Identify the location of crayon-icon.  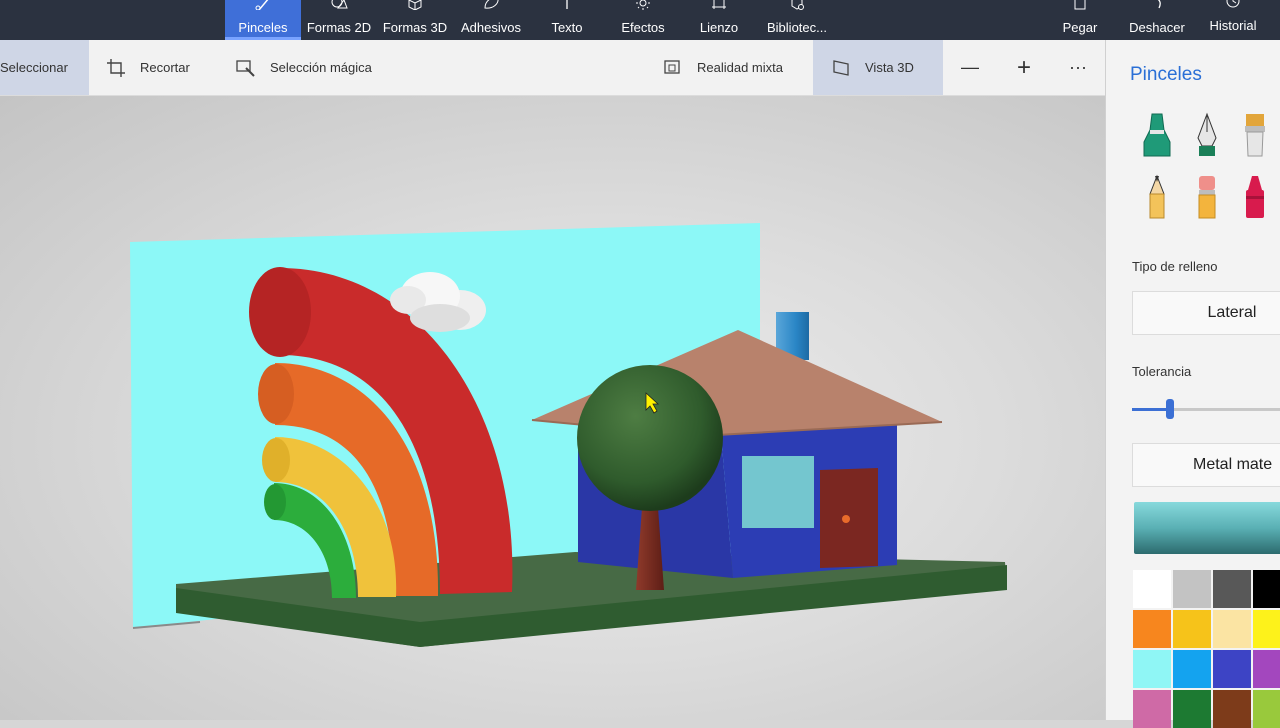
(1255, 197).